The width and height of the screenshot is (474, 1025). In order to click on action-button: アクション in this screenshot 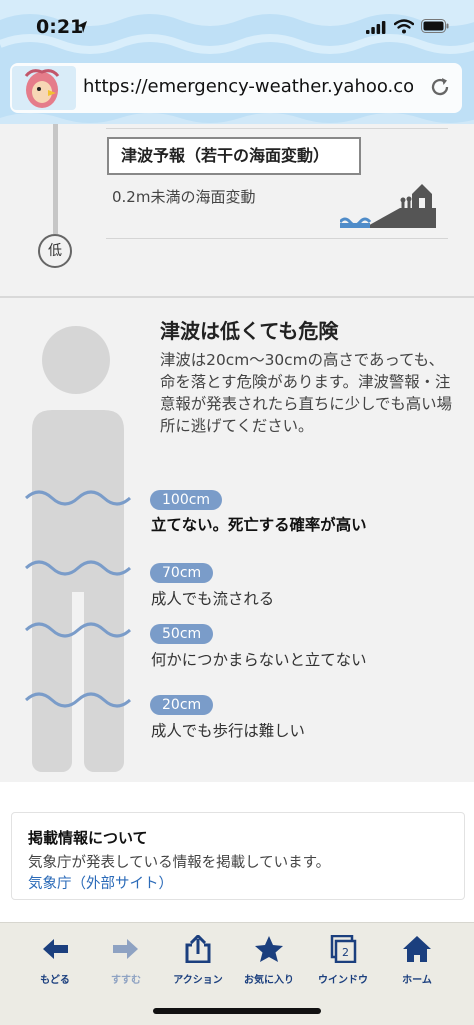, I will do `click(198, 959)`.